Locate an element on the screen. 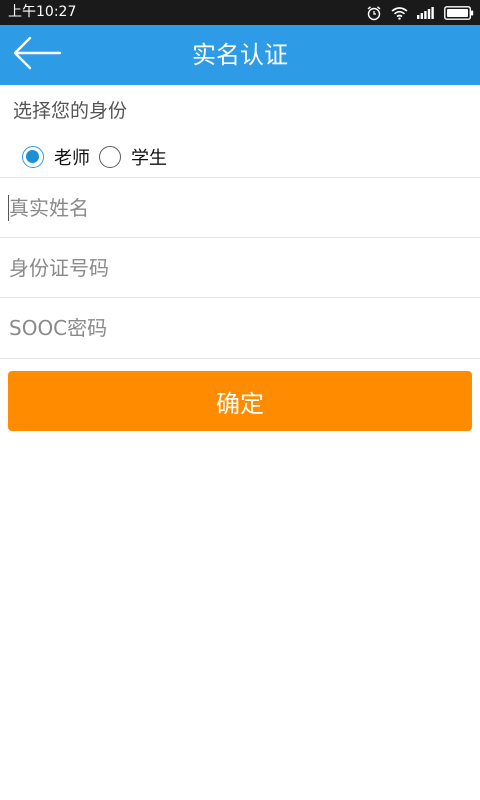 The width and height of the screenshot is (480, 800). back-button is located at coordinates (37, 55).